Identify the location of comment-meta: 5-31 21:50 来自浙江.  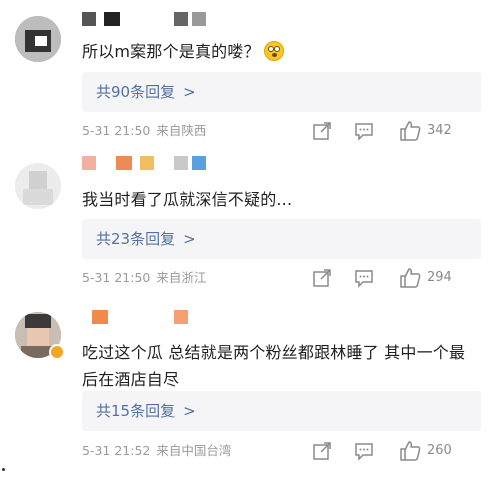
(144, 278).